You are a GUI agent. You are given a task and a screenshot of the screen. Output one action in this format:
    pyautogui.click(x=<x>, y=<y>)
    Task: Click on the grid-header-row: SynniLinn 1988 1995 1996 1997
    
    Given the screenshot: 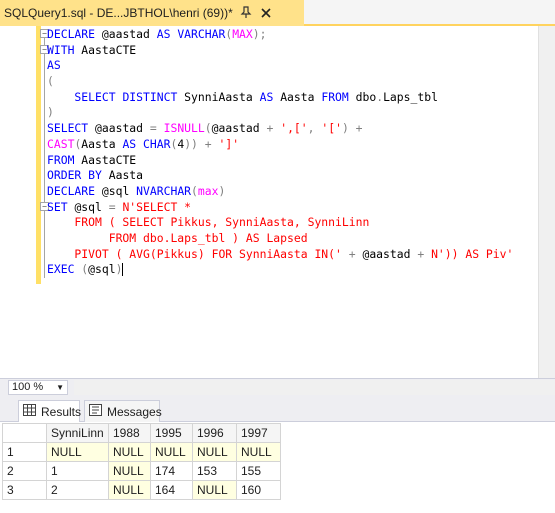 What is the action you would take?
    pyautogui.click(x=141, y=433)
    